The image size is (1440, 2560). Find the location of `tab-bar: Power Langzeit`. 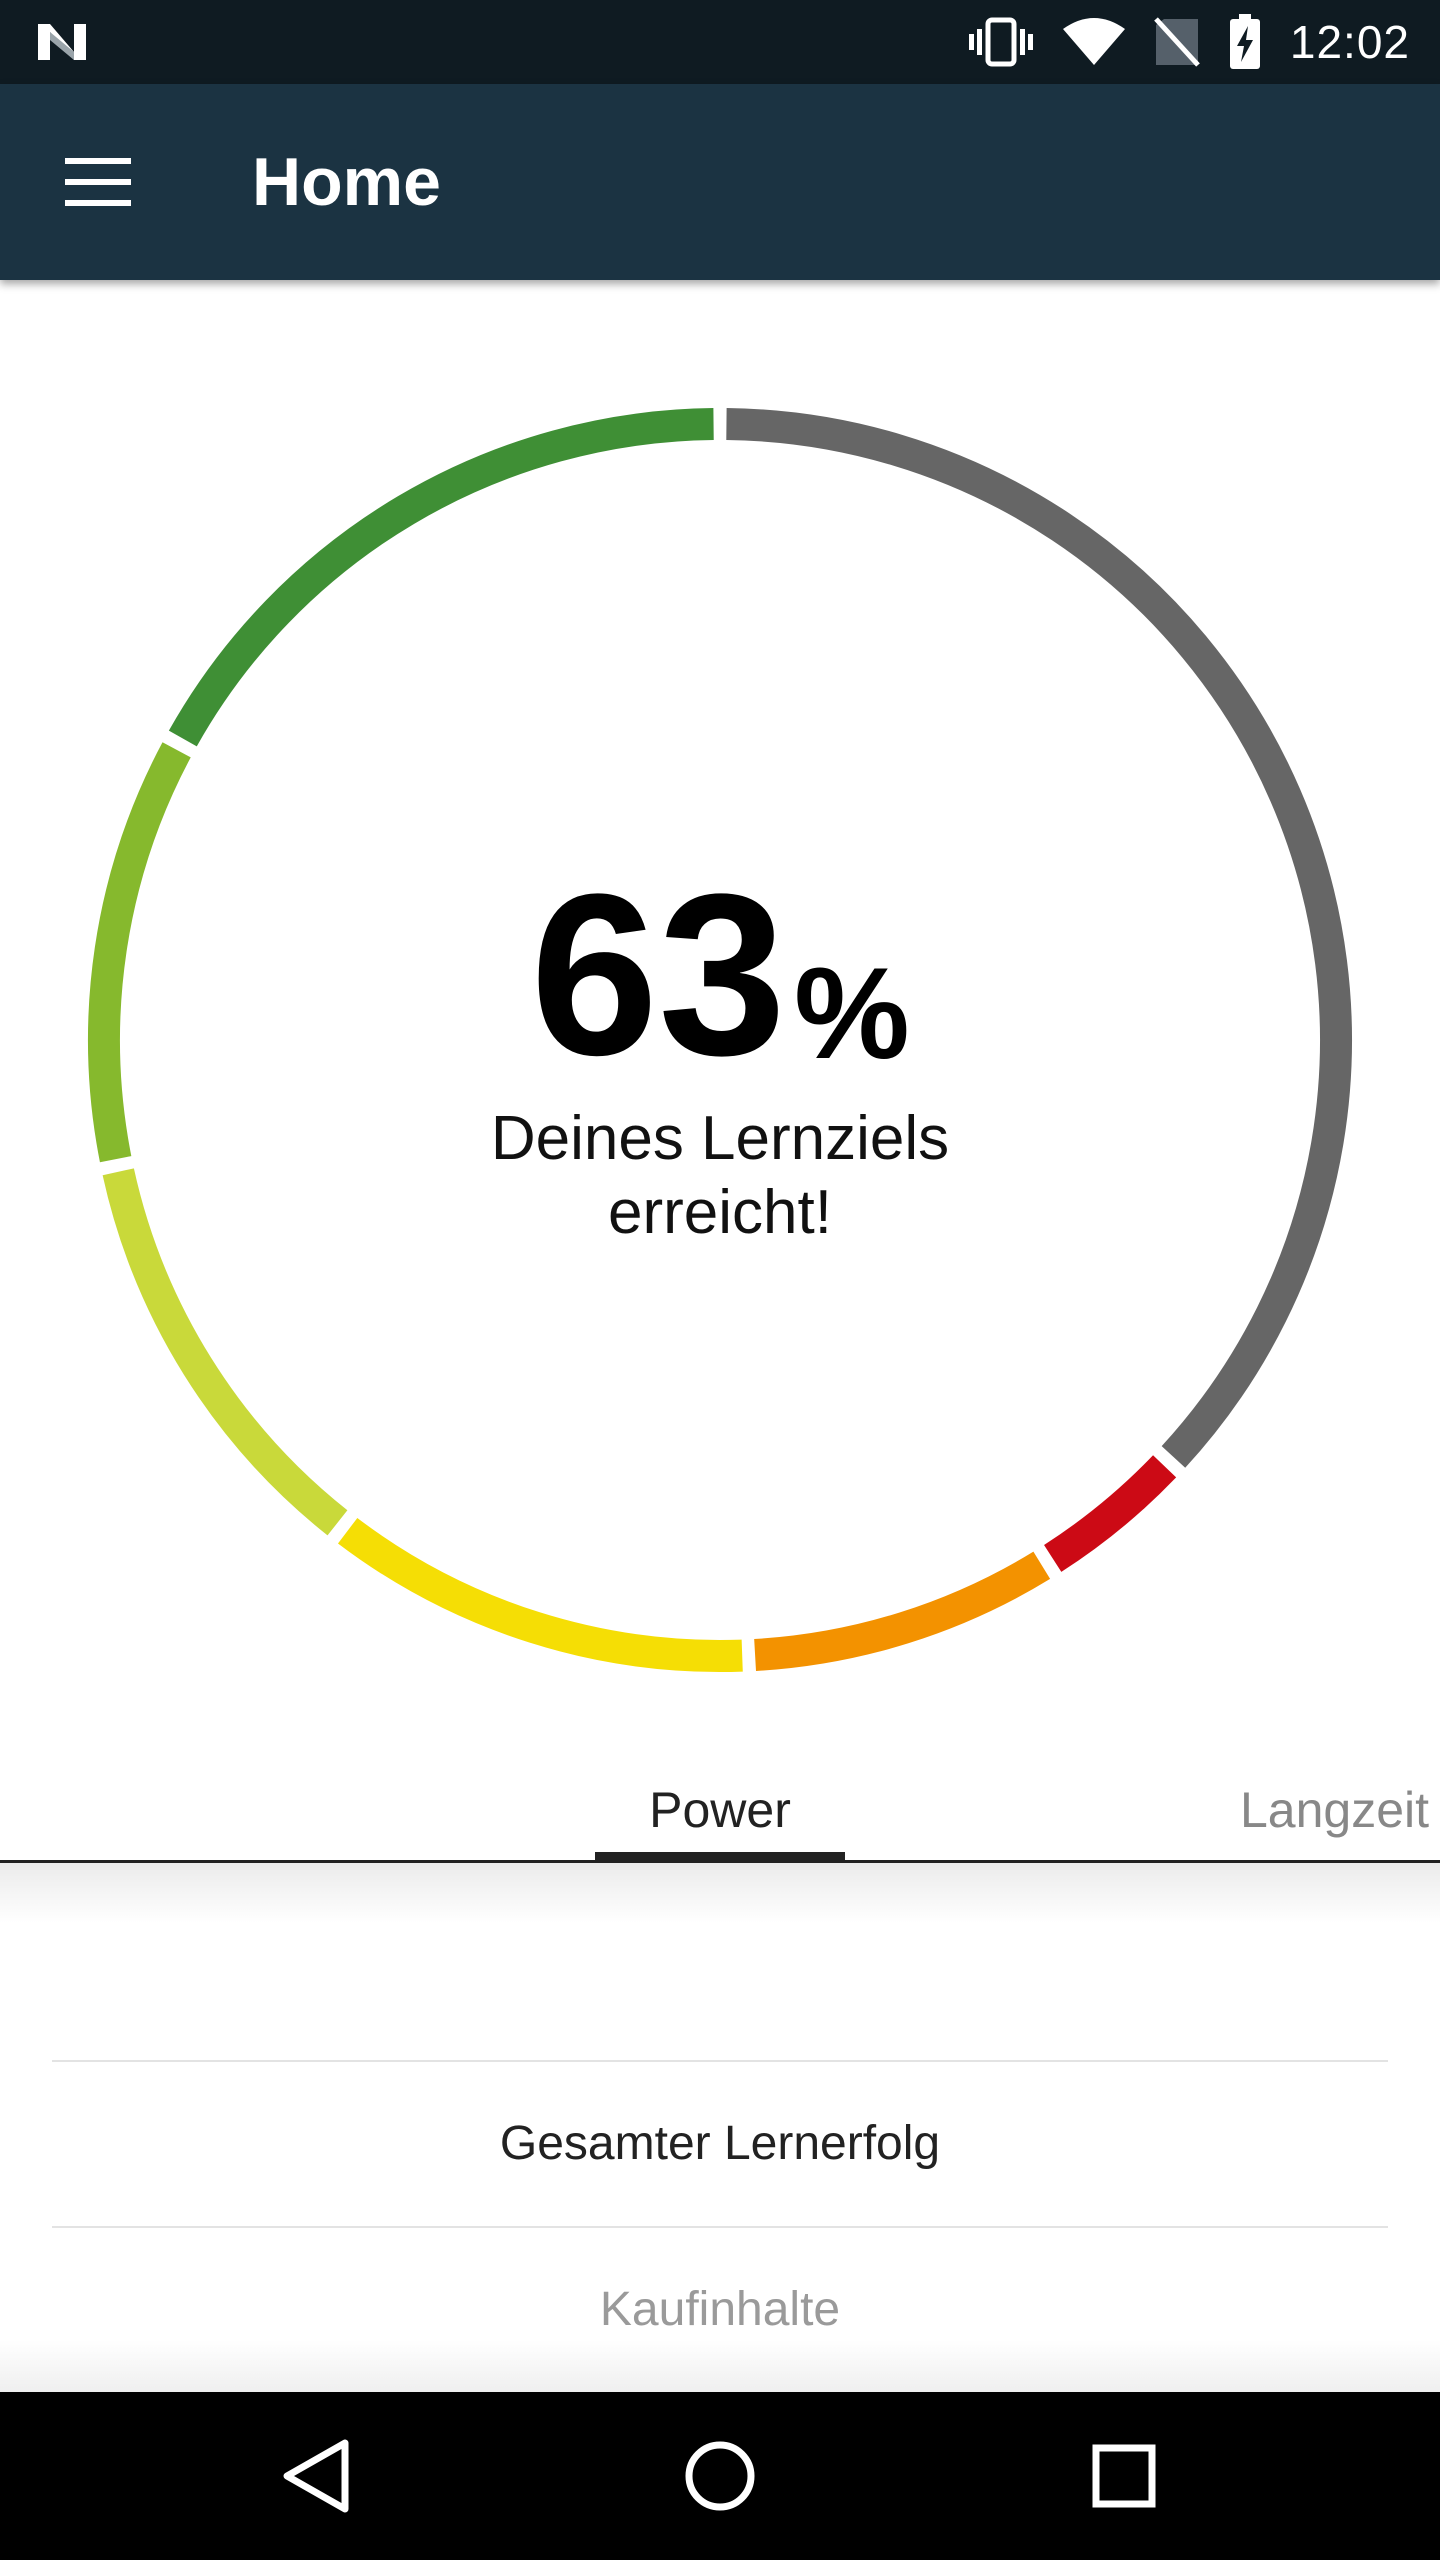

tab-bar: Power Langzeit is located at coordinates (720, 1811).